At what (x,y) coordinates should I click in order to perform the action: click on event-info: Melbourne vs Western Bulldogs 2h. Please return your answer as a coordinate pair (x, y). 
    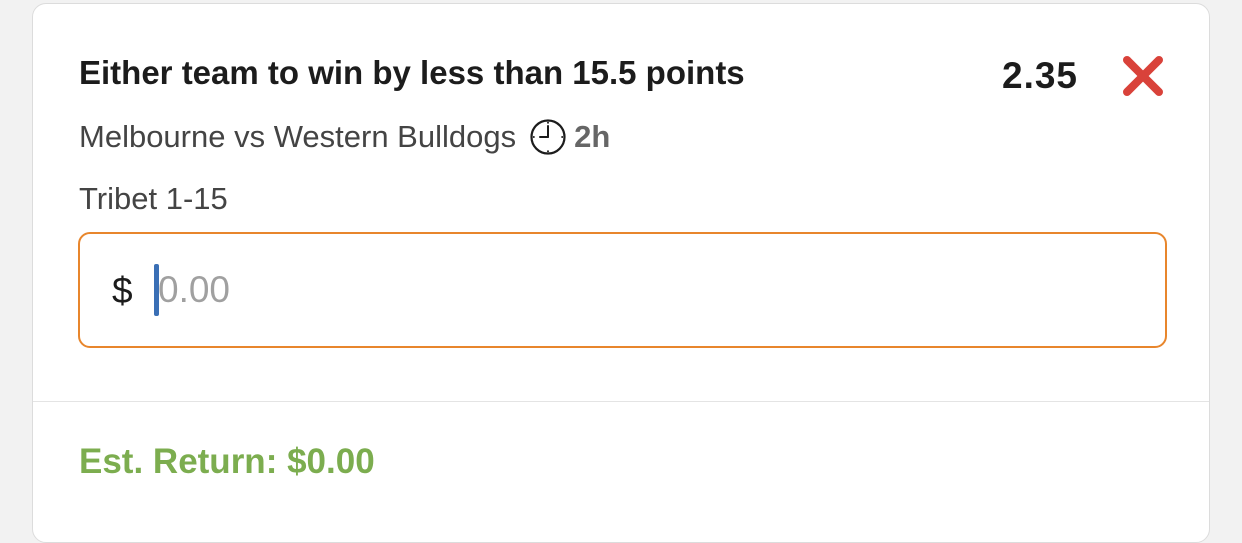
    Looking at the image, I should click on (344, 137).